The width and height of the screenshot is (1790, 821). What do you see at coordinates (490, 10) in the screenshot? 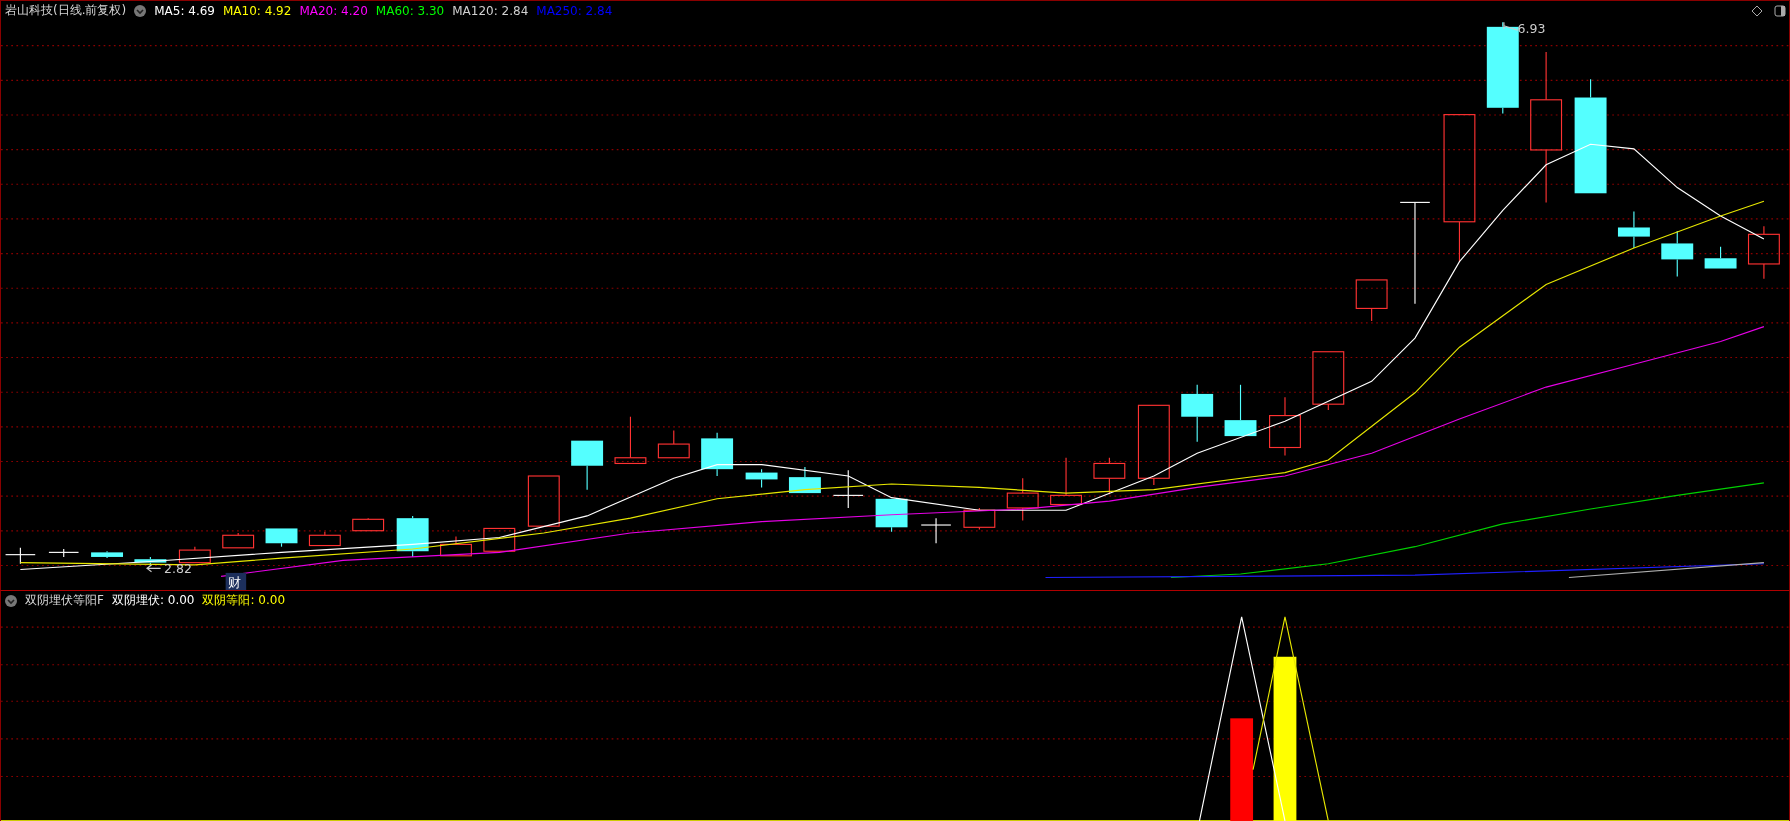
I see `ma-legend-value: MA120: 2.84` at bounding box center [490, 10].